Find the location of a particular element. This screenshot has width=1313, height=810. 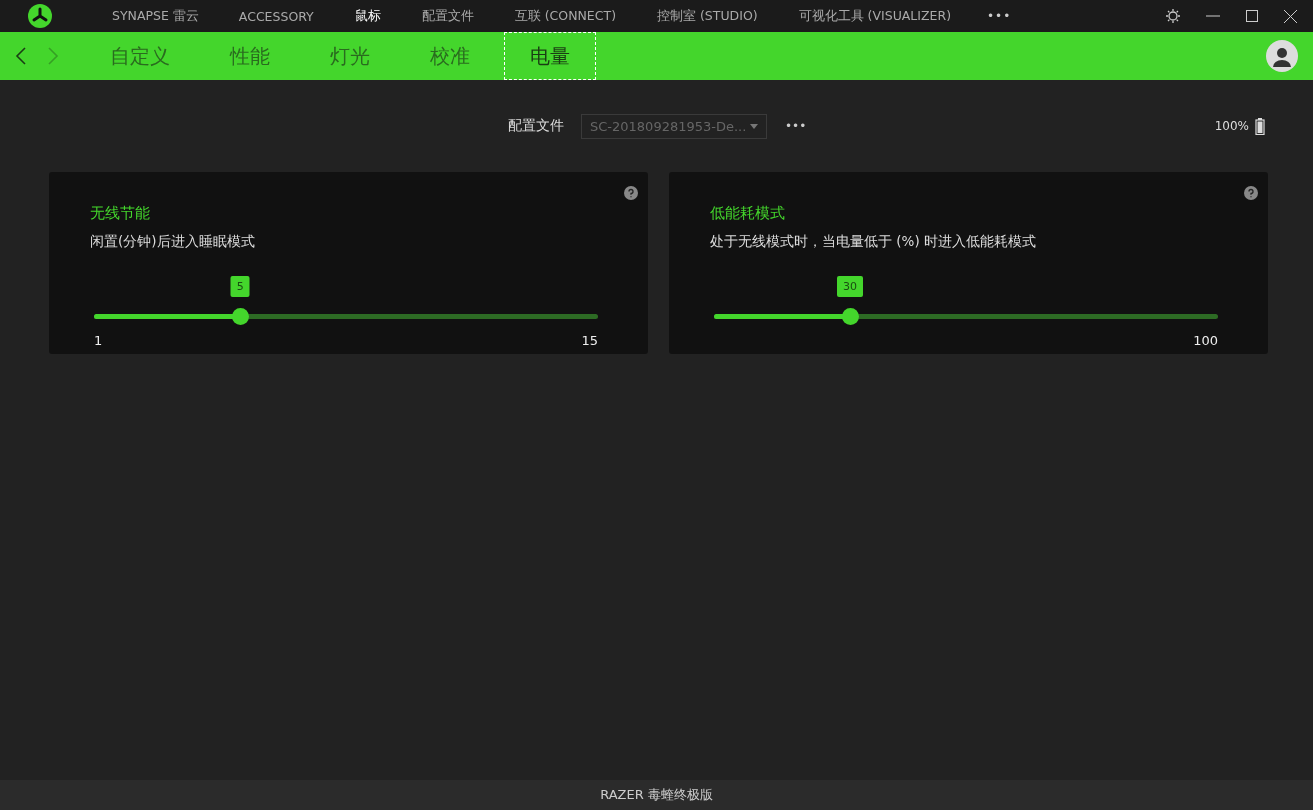

max-label: 15 is located at coordinates (589, 340).